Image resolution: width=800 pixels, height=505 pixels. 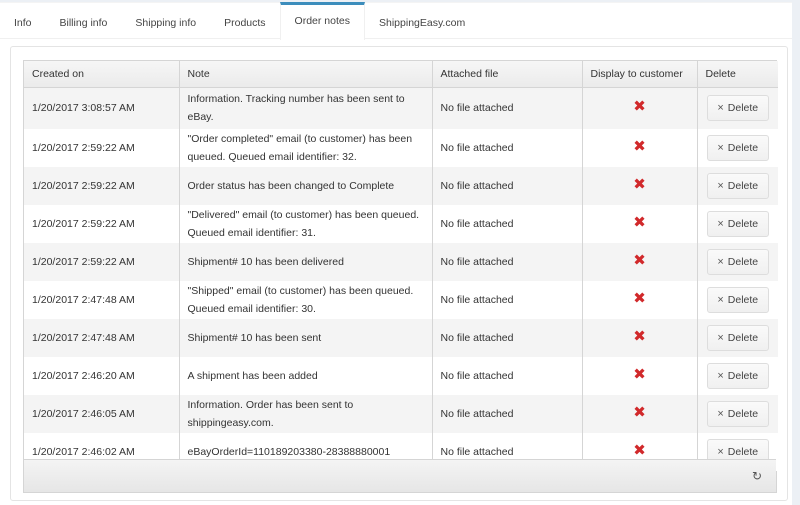 What do you see at coordinates (422, 20) in the screenshot?
I see `tab-shippingeasy-com: ShippingEasy.com` at bounding box center [422, 20].